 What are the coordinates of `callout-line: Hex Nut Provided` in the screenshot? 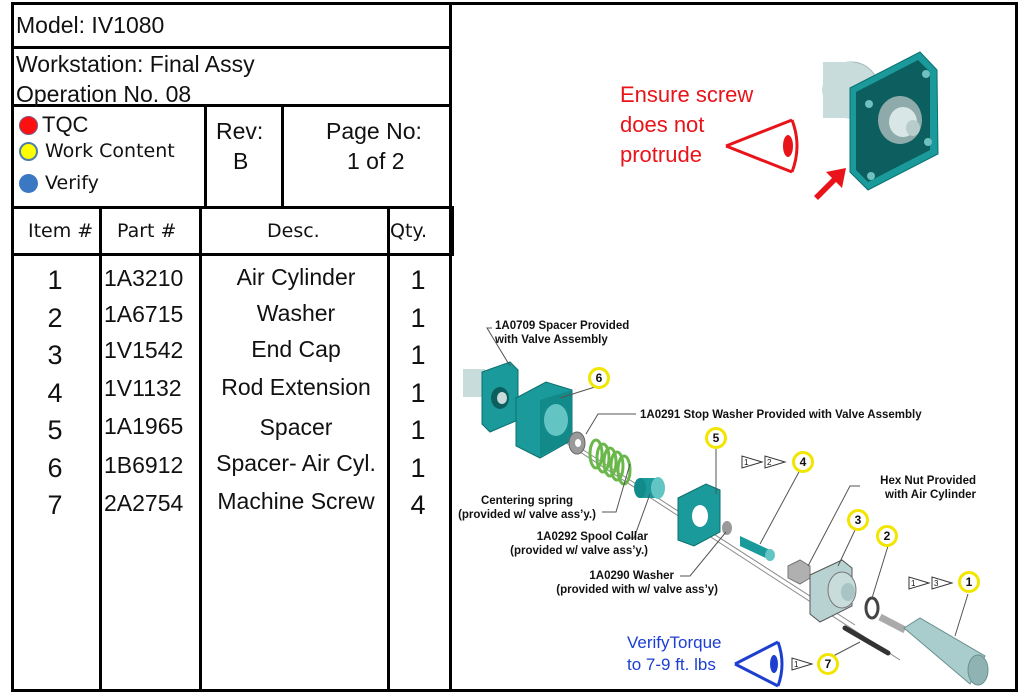 It's located at (928, 481).